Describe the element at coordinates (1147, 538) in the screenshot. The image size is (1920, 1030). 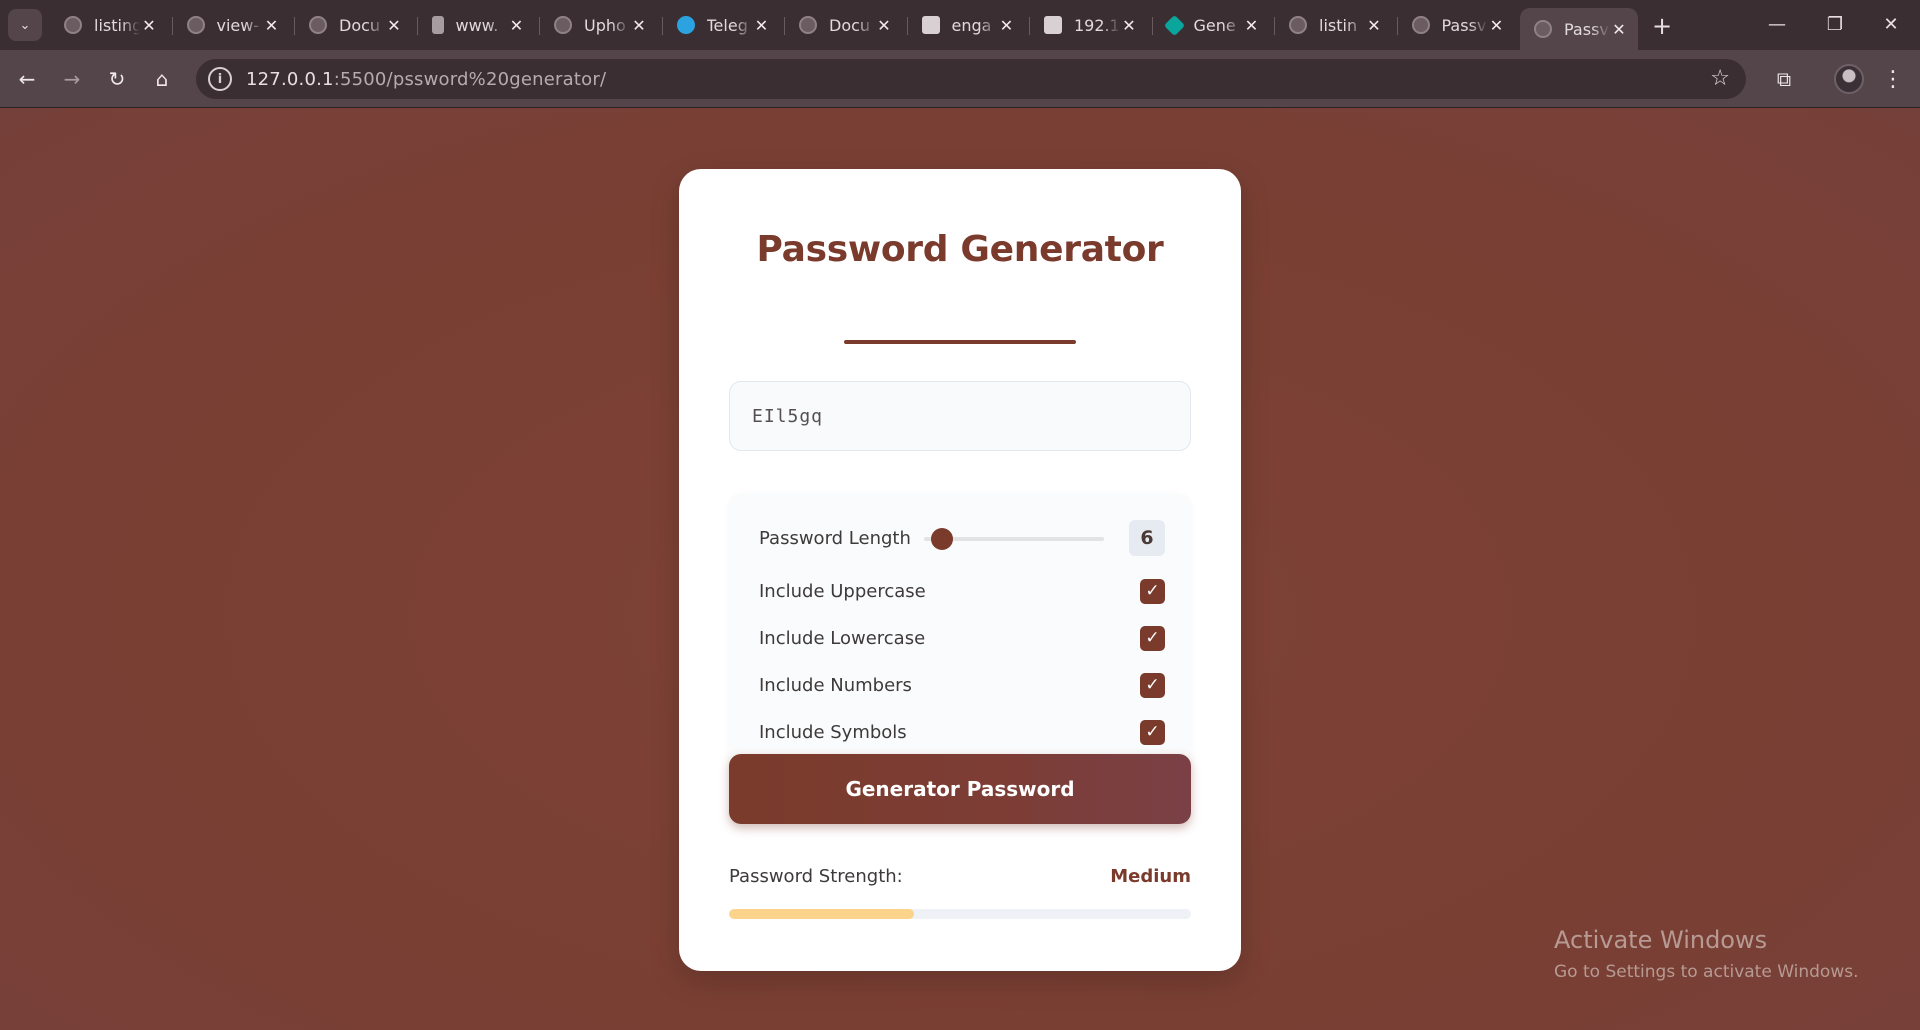
I see `length-value: 6` at that location.